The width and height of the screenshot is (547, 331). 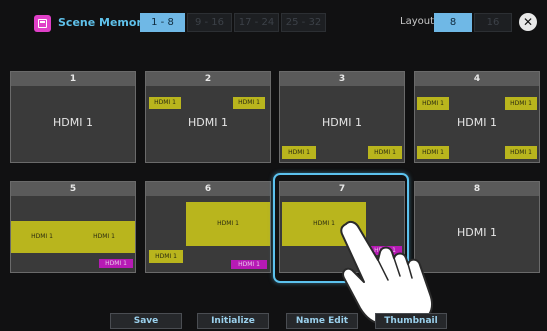 What do you see at coordinates (208, 189) in the screenshot?
I see `cell-number: 6` at bounding box center [208, 189].